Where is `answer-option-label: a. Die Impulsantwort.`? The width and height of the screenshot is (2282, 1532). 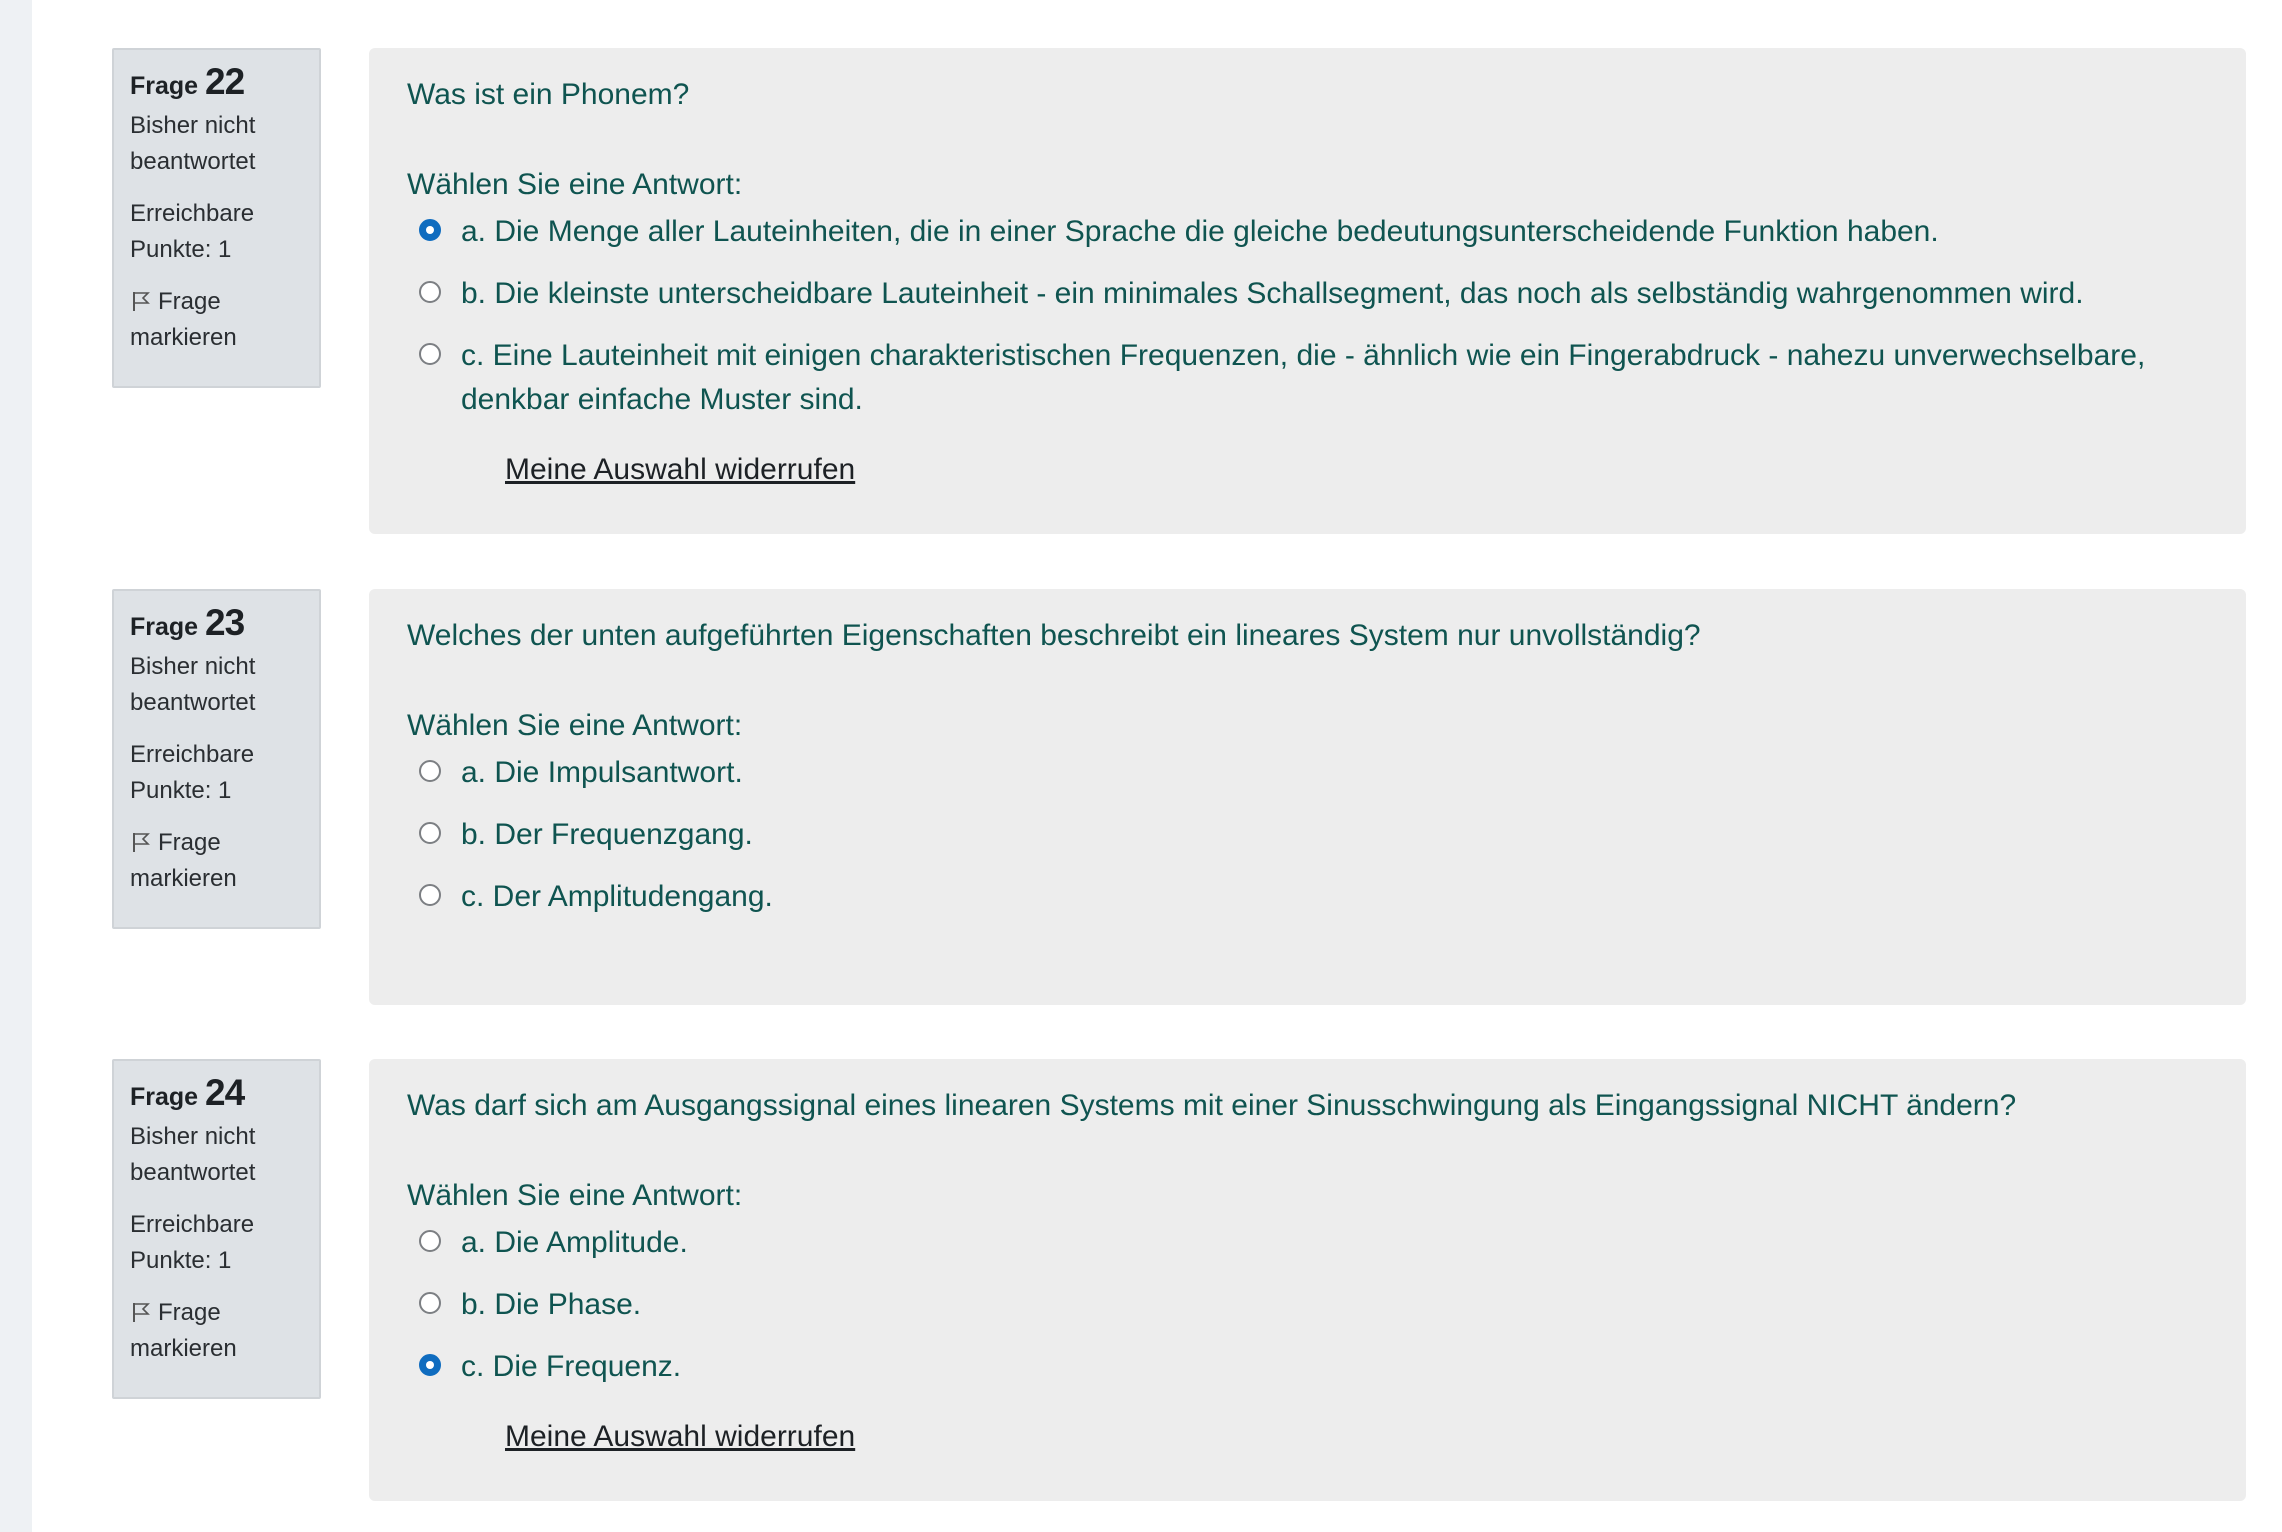 answer-option-label: a. Die Impulsantwort. is located at coordinates (602, 772).